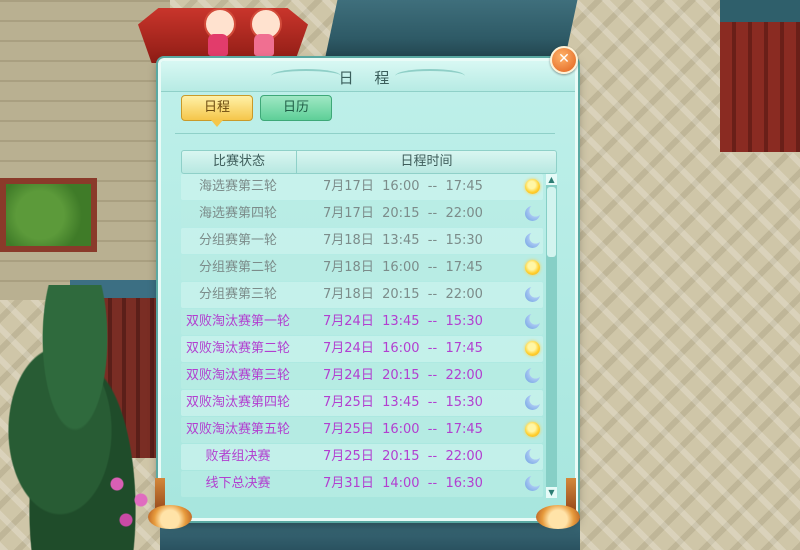 Image resolution: width=800 pixels, height=550 pixels. What do you see at coordinates (170, 517) in the screenshot?
I see `corner-cloud-ornament-left` at bounding box center [170, 517].